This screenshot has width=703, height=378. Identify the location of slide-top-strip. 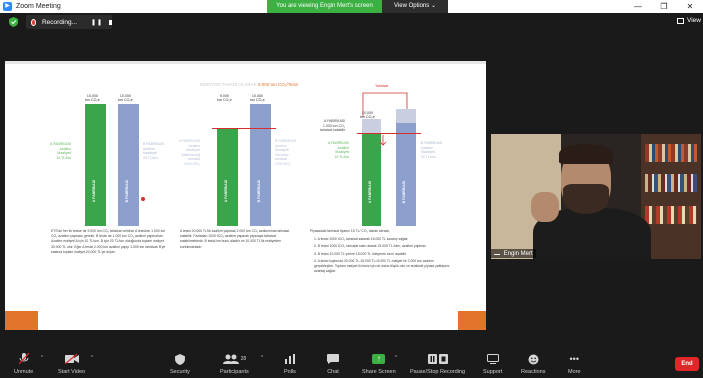
(245, 62).